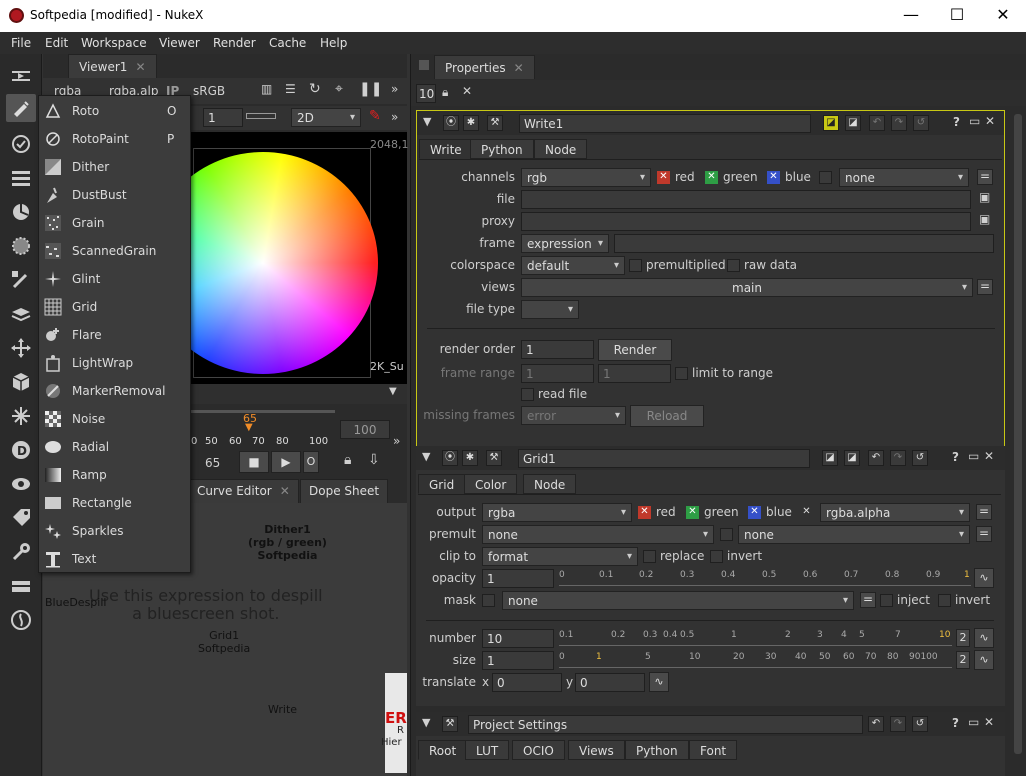  Describe the element at coordinates (733, 265) in the screenshot. I see `raw-data-checkbox` at that location.